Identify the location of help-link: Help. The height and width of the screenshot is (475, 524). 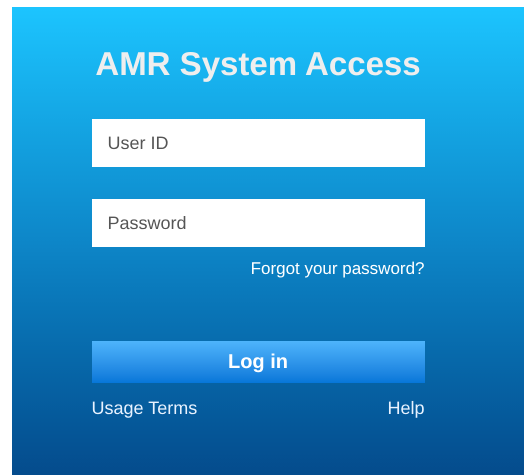
(405, 408).